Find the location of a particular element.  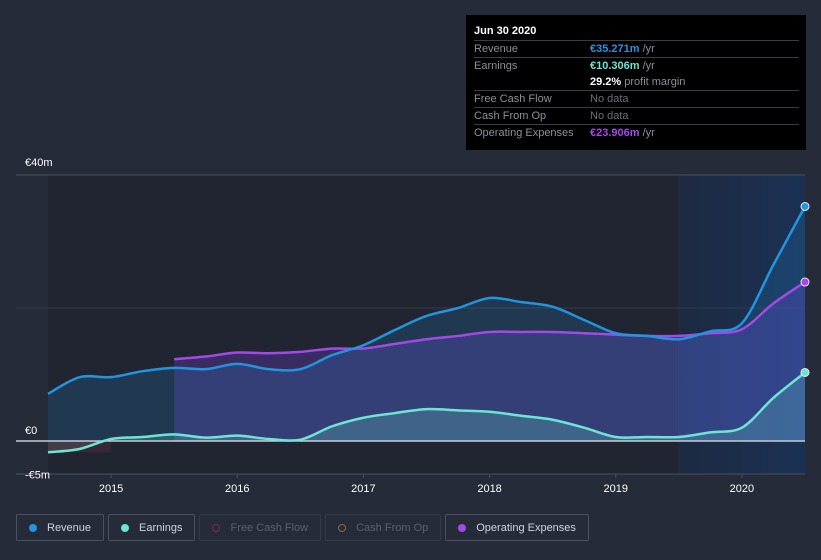

tooltip-row: Free Cash Flow No data is located at coordinates (636, 99).